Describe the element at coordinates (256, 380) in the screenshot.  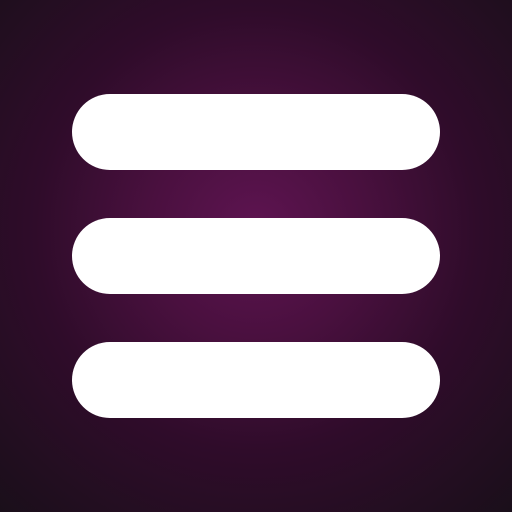
I see `menu-bar-bottom` at that location.